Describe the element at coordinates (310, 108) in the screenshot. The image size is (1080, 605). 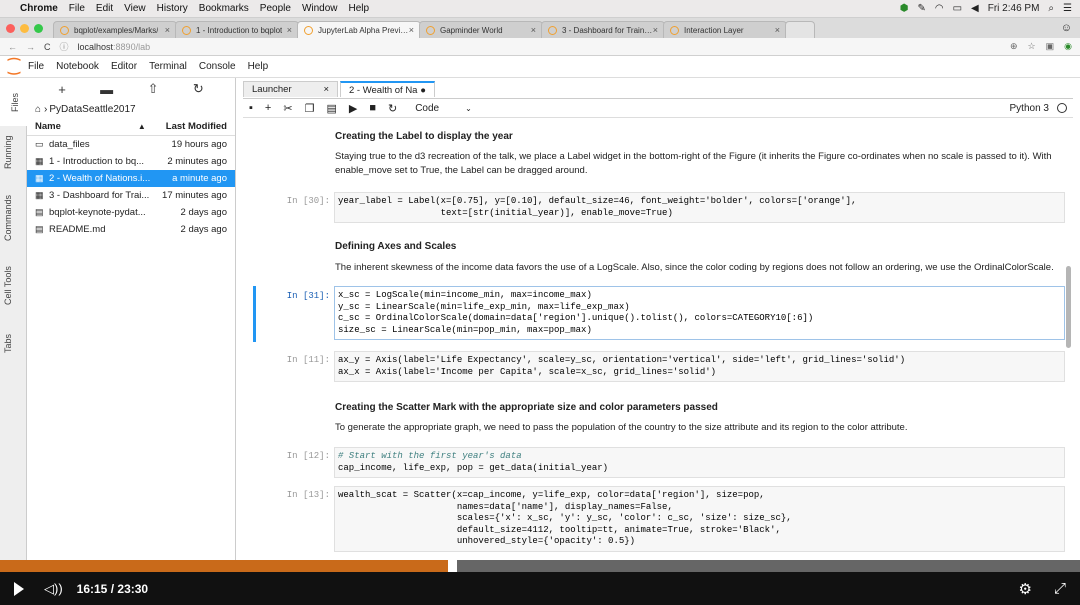
I see `copy-icon: ❐` at that location.